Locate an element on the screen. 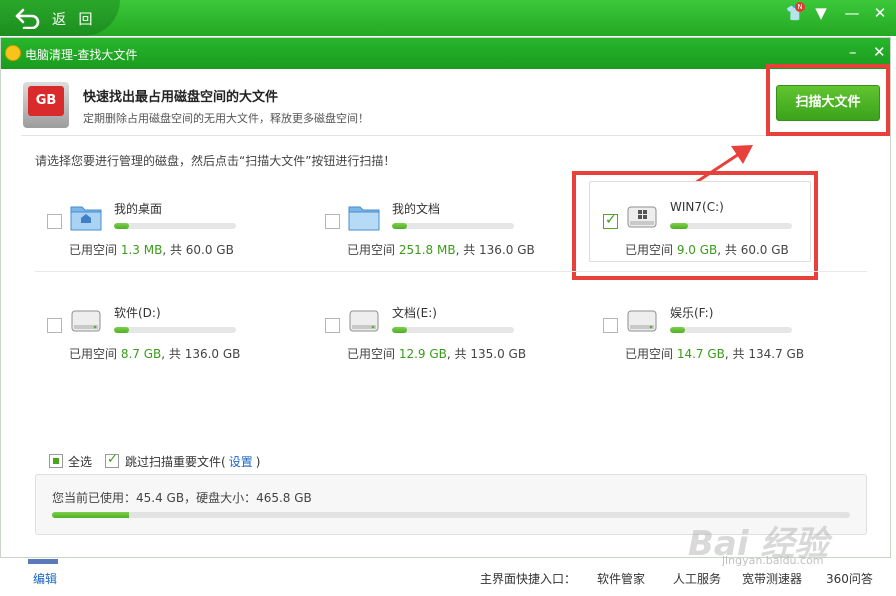 This screenshot has width=896, height=596. disk-item-software-d: 软件(D:) 已用空间 8.7 GB, 共 136.0 GB is located at coordinates (170, 325).